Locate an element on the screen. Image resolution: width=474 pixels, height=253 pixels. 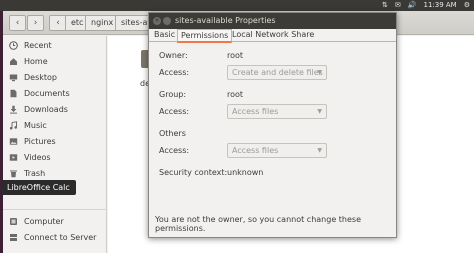
sidebar-label: Home is located at coordinates (36, 61).